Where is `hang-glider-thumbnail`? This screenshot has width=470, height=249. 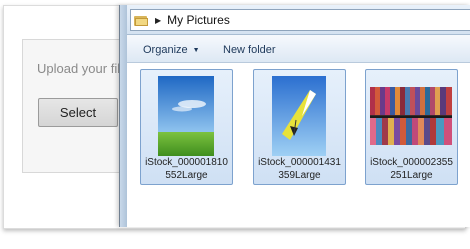 hang-glider-thumbnail is located at coordinates (299, 116).